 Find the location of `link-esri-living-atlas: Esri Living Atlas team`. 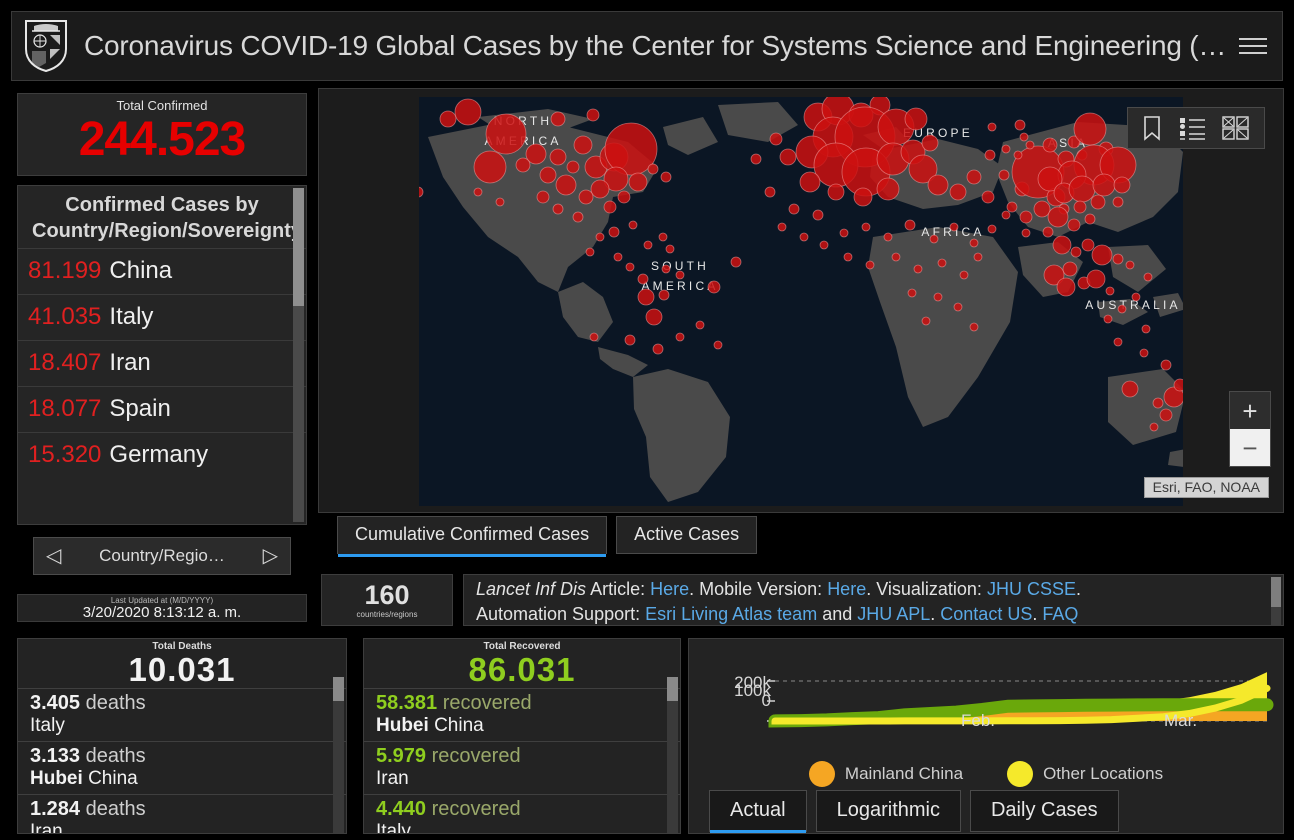

link-esri-living-atlas: Esri Living Atlas team is located at coordinates (731, 614).